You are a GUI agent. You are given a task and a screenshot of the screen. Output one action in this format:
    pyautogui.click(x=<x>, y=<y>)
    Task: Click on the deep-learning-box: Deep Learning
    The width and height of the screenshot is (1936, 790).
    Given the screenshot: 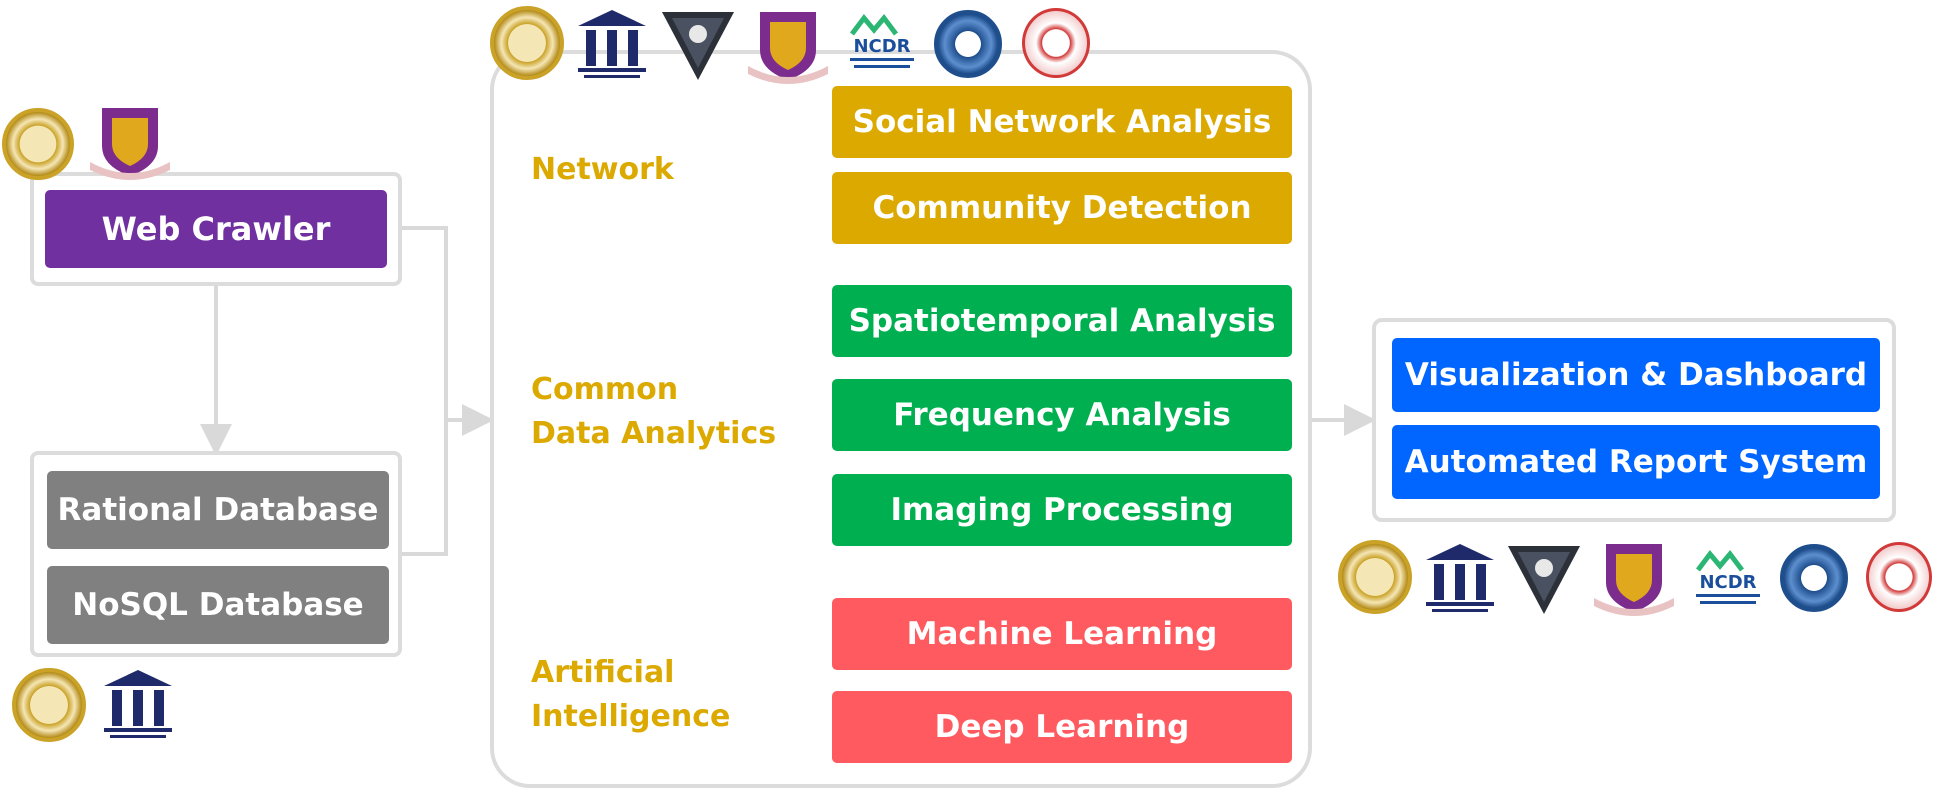 What is the action you would take?
    pyautogui.click(x=1062, y=727)
    